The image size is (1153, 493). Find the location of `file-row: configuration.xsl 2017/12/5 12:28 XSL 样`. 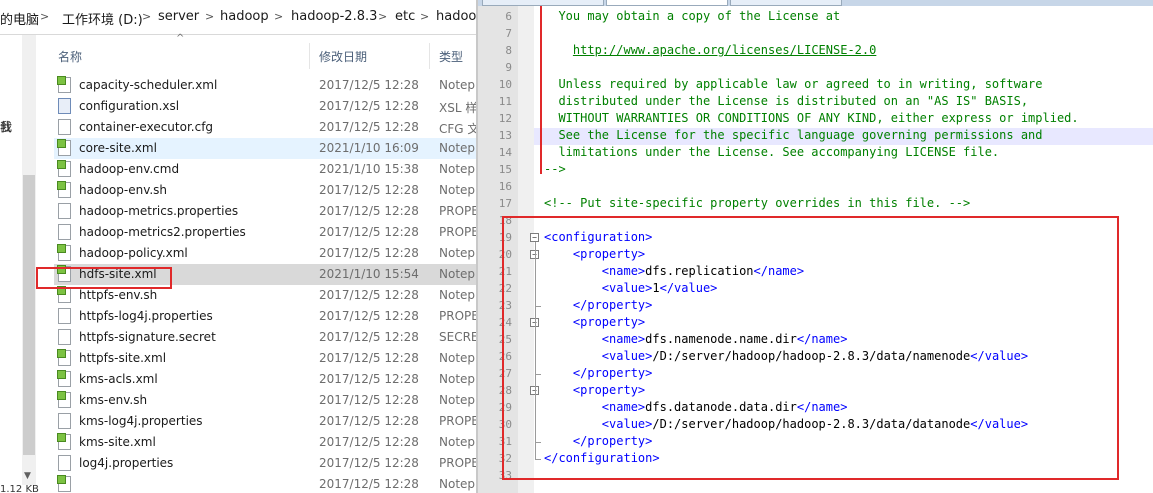

file-row: configuration.xsl 2017/12/5 12:28 XSL 样 is located at coordinates (265, 106).